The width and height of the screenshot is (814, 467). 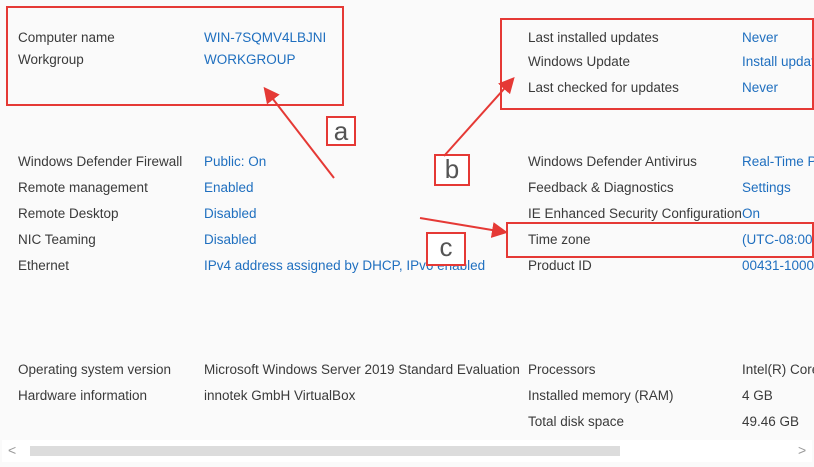 I want to click on defender-antivirus-link: Real-Time Pr, so click(x=778, y=161).